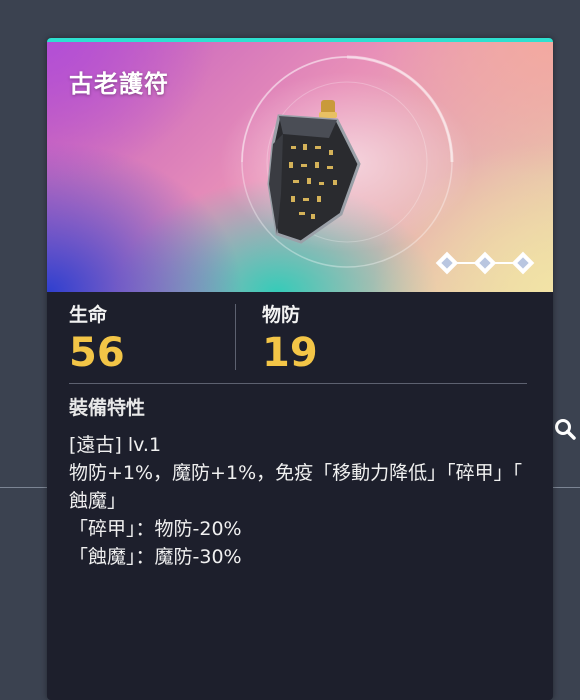 The width and height of the screenshot is (580, 700). I want to click on trait-line: 物防+1%，魔防+1%，免疫「移動力降低」「碎甲」「, so click(296, 473).